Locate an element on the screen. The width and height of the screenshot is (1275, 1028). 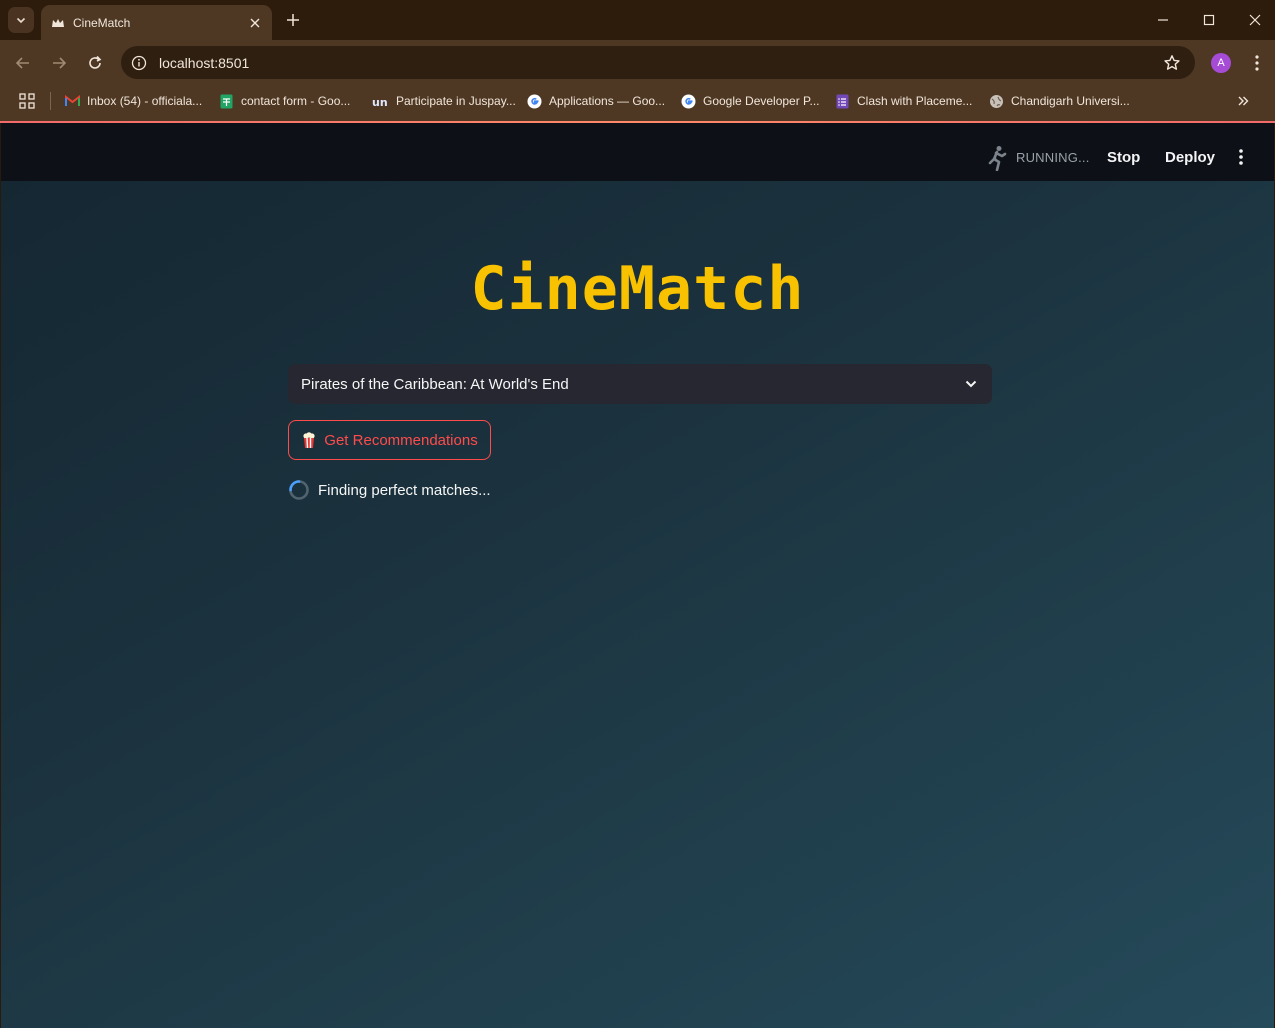
double-chevron-right-icon is located at coordinates (1243, 101).